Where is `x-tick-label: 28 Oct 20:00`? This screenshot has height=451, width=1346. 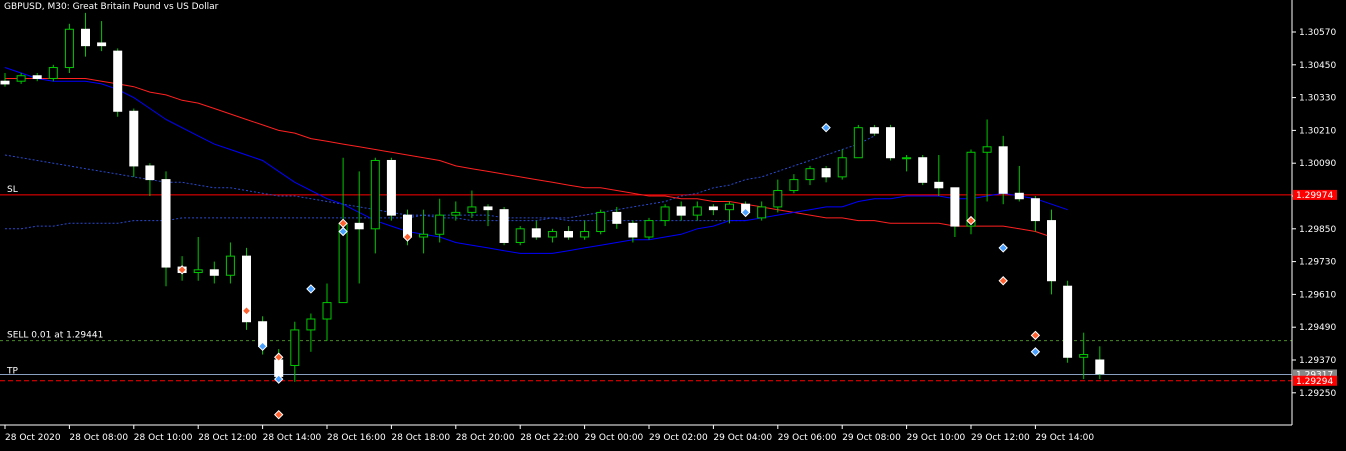
x-tick-label: 28 Oct 20:00 is located at coordinates (485, 438).